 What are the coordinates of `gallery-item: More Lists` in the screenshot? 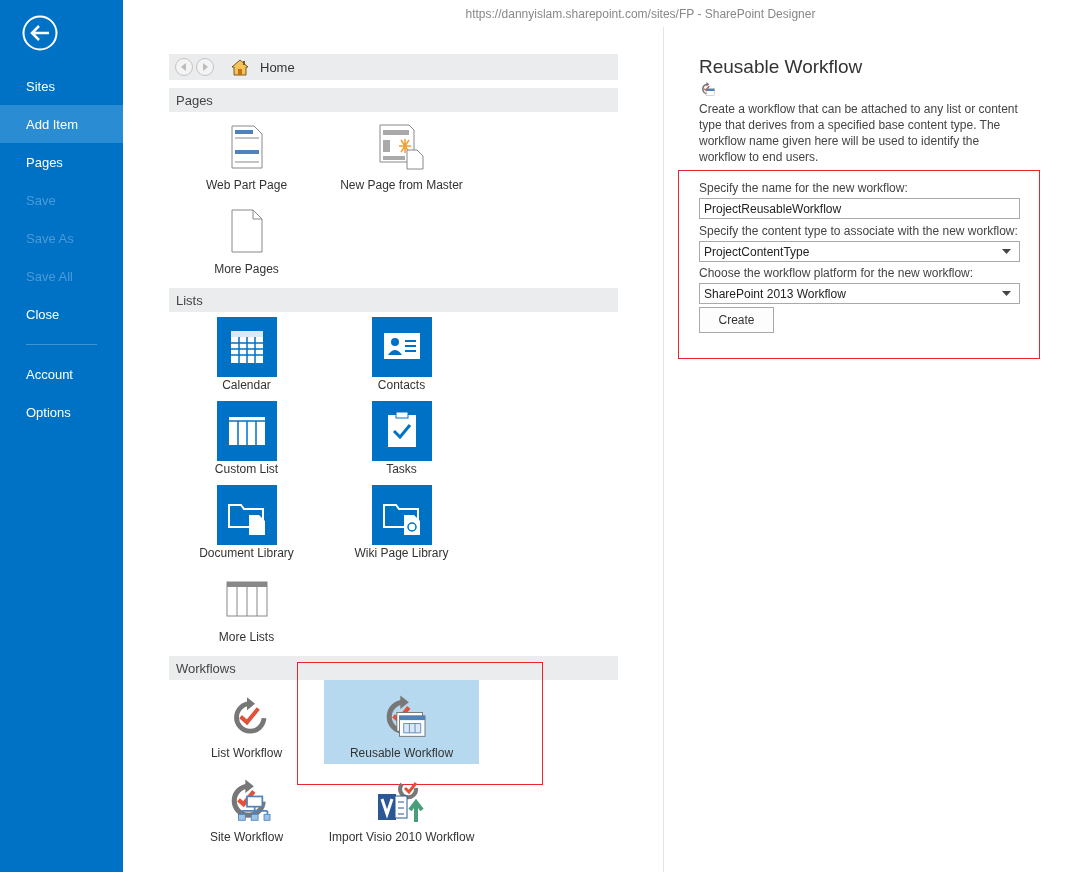 It's located at (246, 606).